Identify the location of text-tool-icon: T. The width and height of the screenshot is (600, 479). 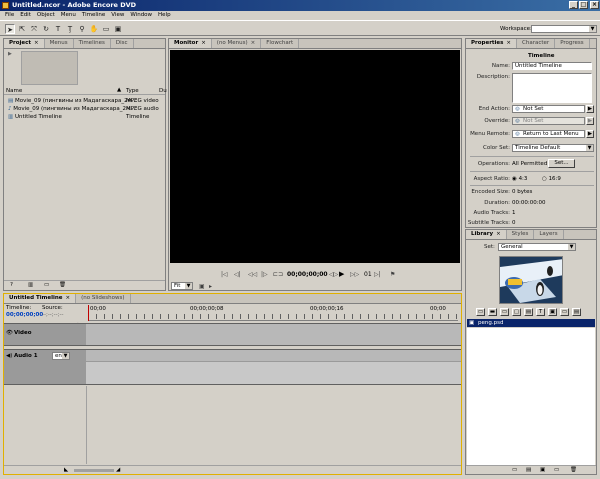
(58, 29).